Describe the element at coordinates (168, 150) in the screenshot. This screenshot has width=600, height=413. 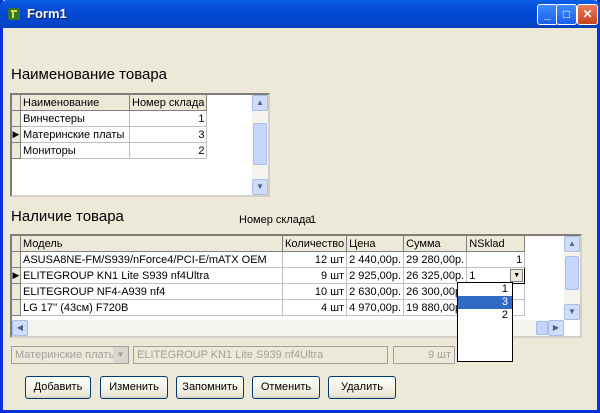
I see `cell-warehouse: 2` at that location.